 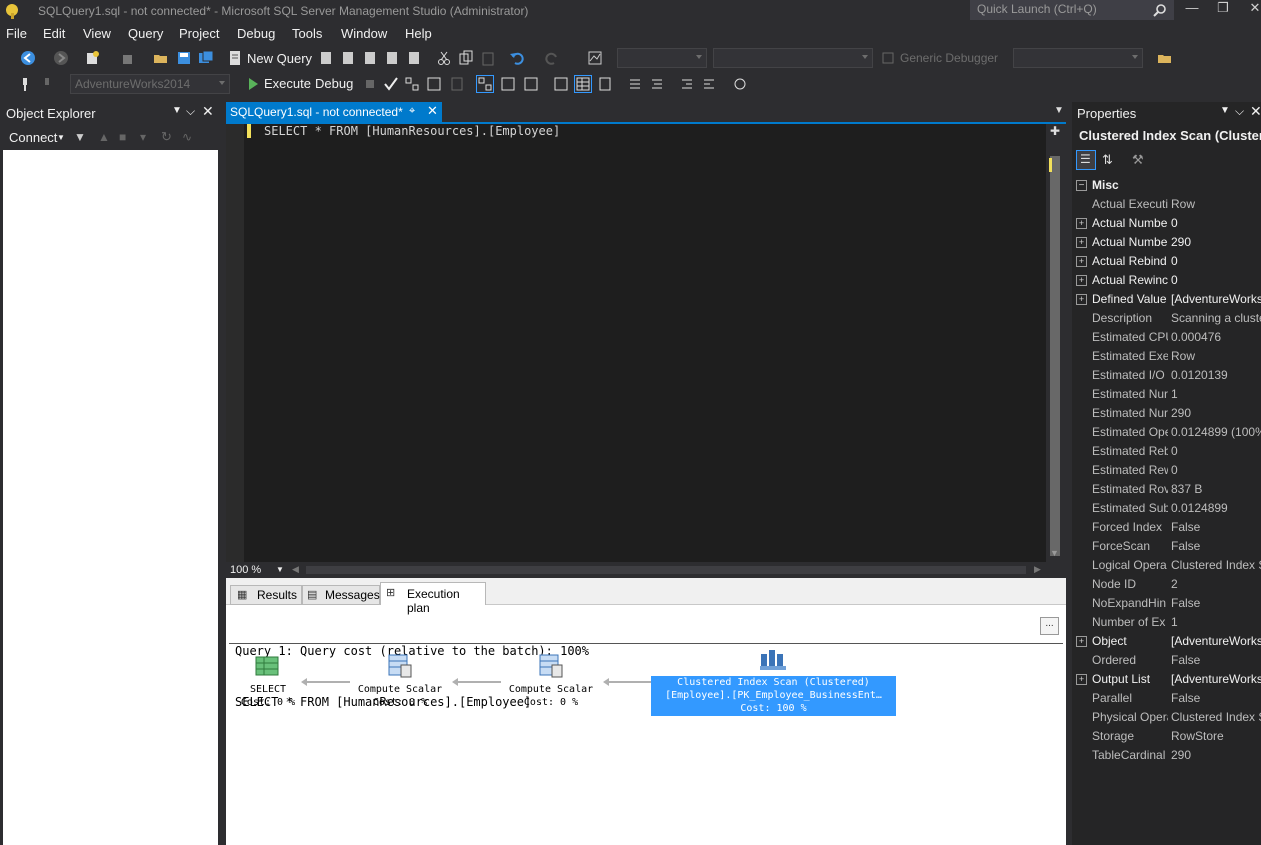 What do you see at coordinates (1216, 432) in the screenshot?
I see `property-value: 0.0124899 (100%)` at bounding box center [1216, 432].